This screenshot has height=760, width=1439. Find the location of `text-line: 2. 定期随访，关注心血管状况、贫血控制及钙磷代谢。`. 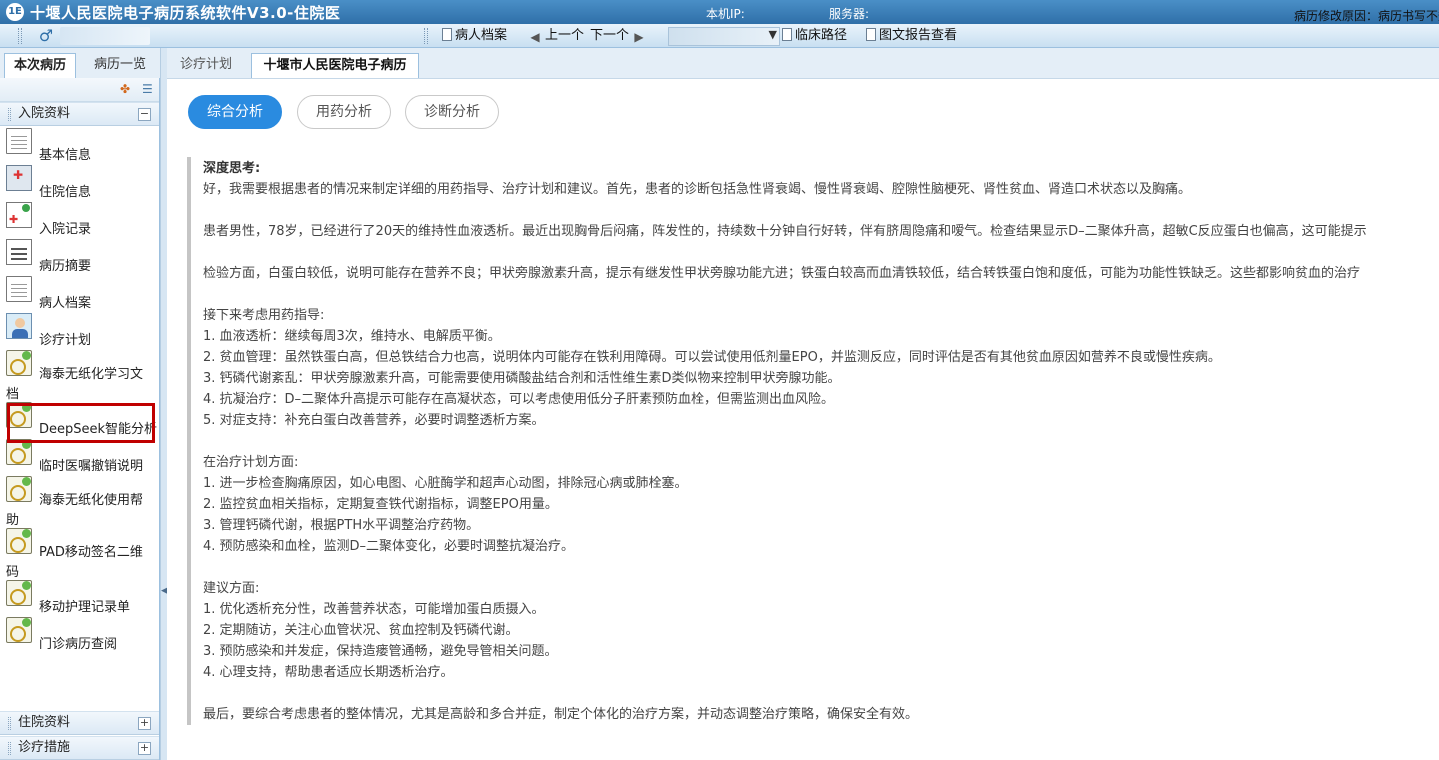

text-line: 2. 定期随访，关注心血管状况、贫血控制及钙磷代谢。 is located at coordinates (361, 630).